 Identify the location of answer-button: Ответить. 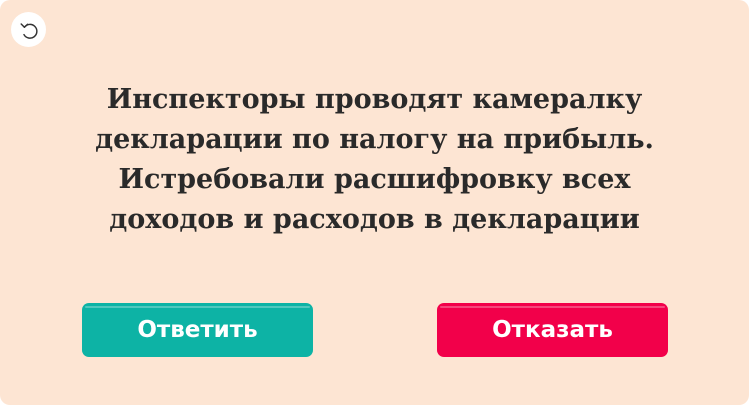
(197, 330).